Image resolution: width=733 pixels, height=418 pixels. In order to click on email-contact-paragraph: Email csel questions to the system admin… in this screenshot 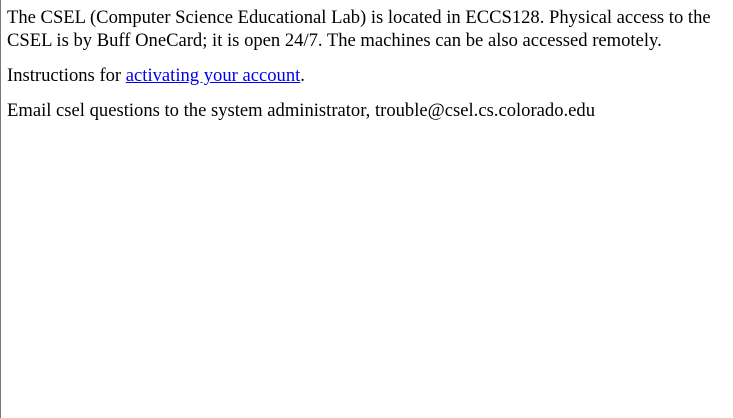, I will do `click(301, 110)`.